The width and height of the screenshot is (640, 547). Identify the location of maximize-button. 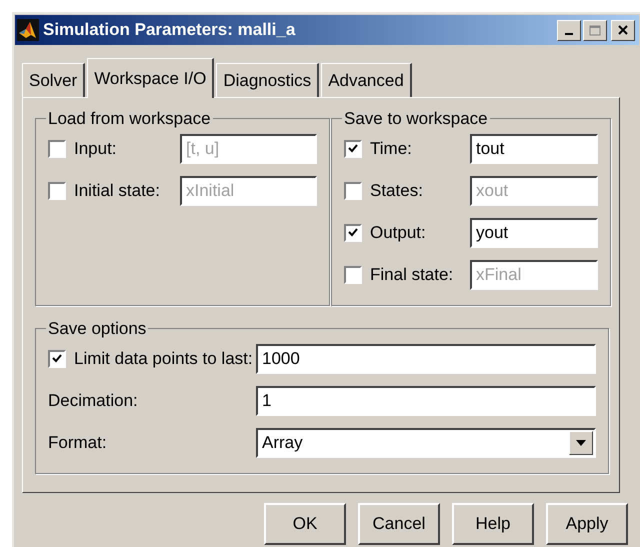
(595, 30).